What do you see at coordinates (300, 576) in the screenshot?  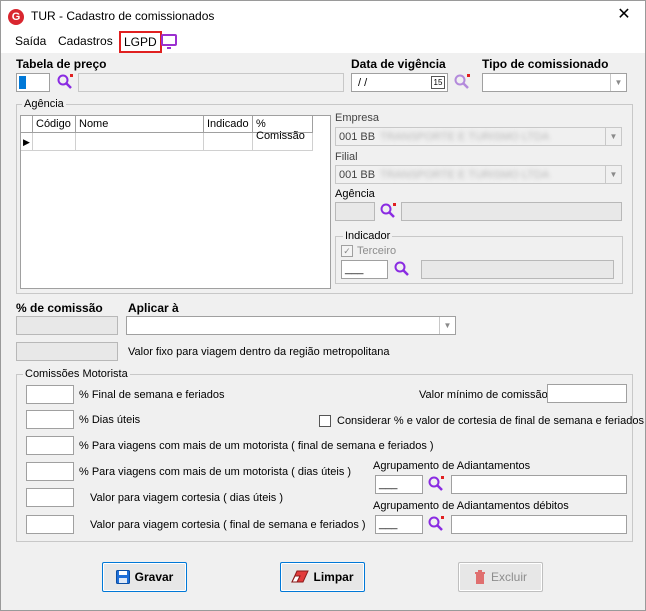 I see `eraser-icon` at bounding box center [300, 576].